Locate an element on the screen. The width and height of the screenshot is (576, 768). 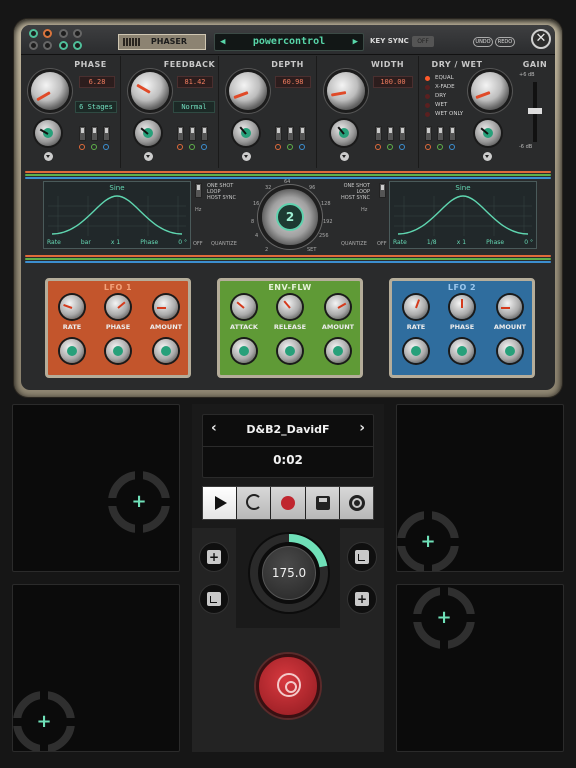
close-button: ✕ is located at coordinates (541, 39).